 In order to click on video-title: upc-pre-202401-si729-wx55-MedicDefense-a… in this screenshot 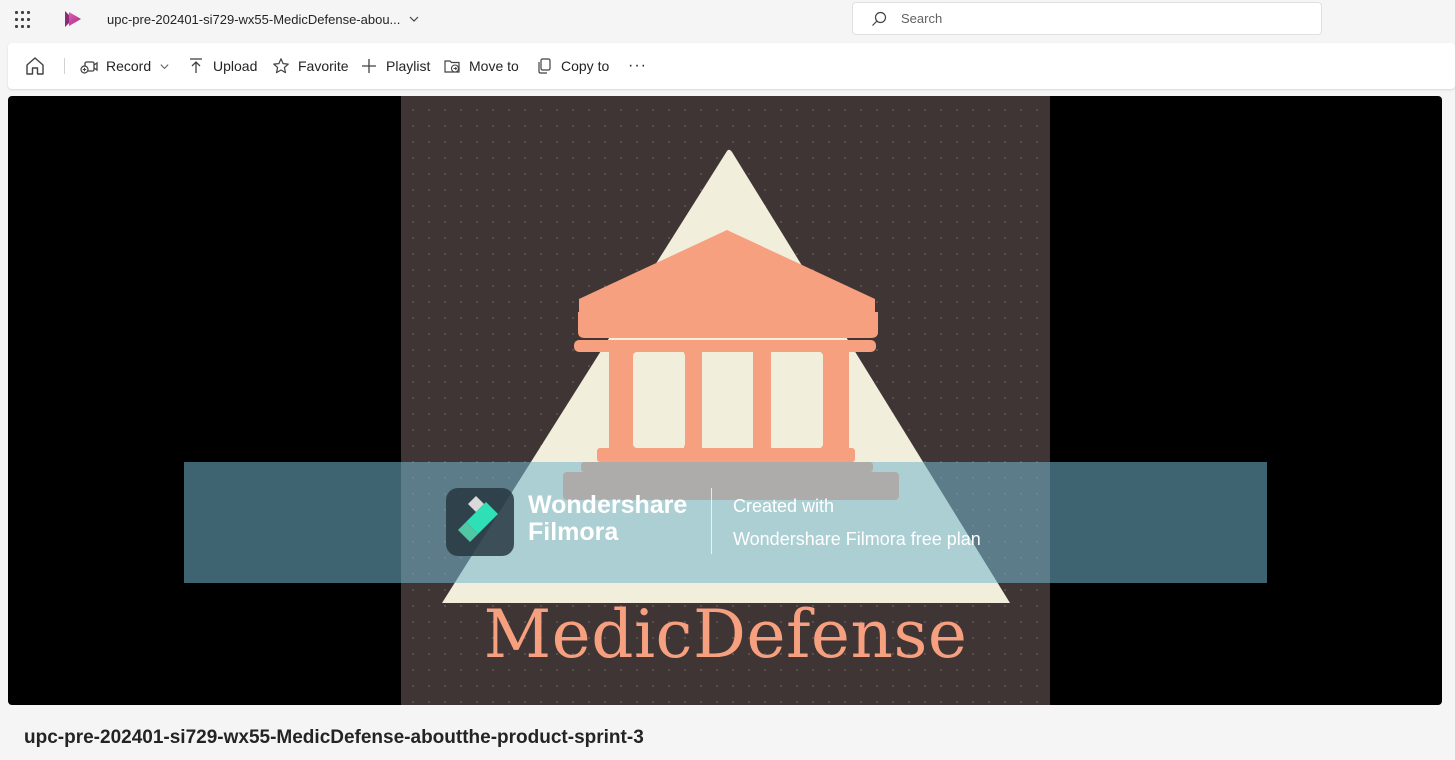, I will do `click(334, 737)`.